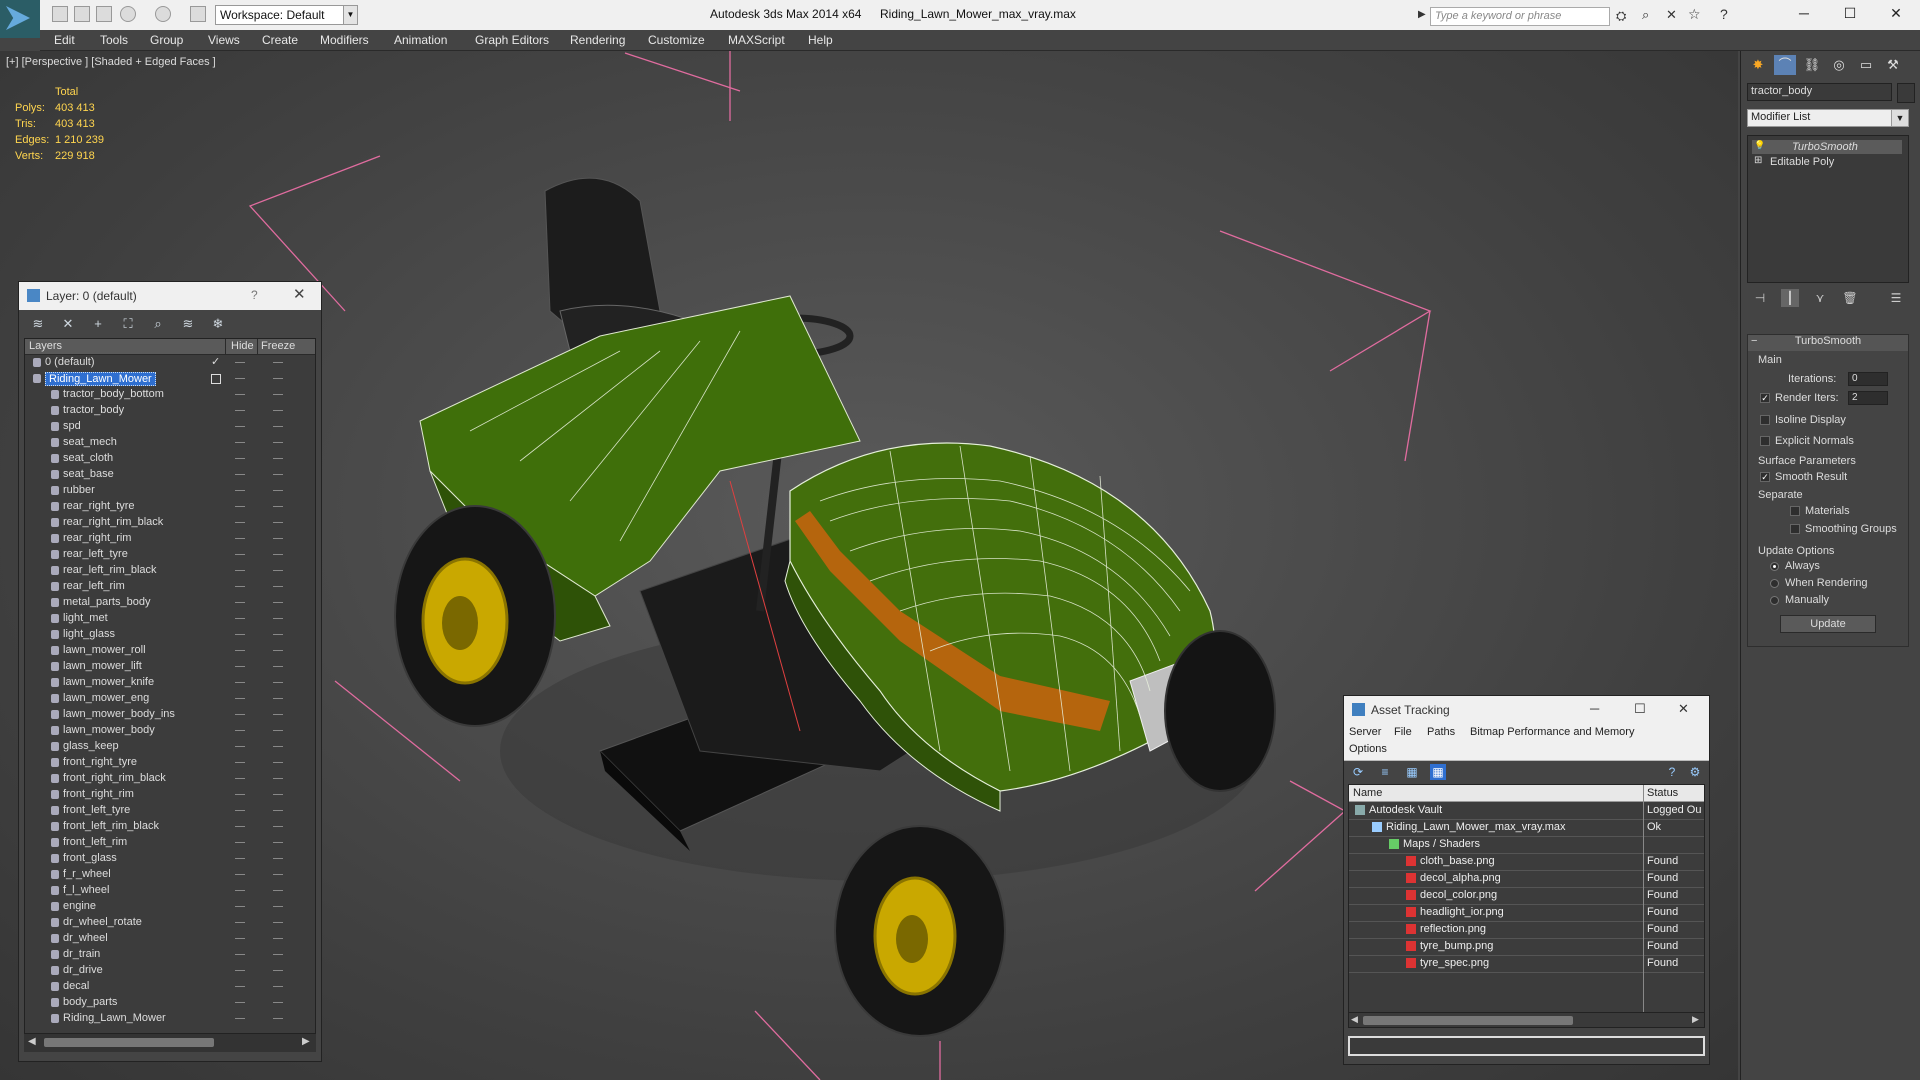 Image resolution: width=1920 pixels, height=1080 pixels. I want to click on make-unique-icon: ⋎, so click(1820, 298).